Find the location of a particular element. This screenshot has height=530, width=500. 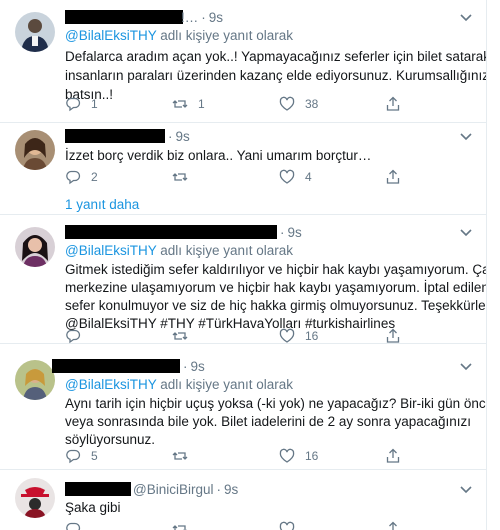

tweet-text-line: söylüyorsunuz. is located at coordinates (110, 439).